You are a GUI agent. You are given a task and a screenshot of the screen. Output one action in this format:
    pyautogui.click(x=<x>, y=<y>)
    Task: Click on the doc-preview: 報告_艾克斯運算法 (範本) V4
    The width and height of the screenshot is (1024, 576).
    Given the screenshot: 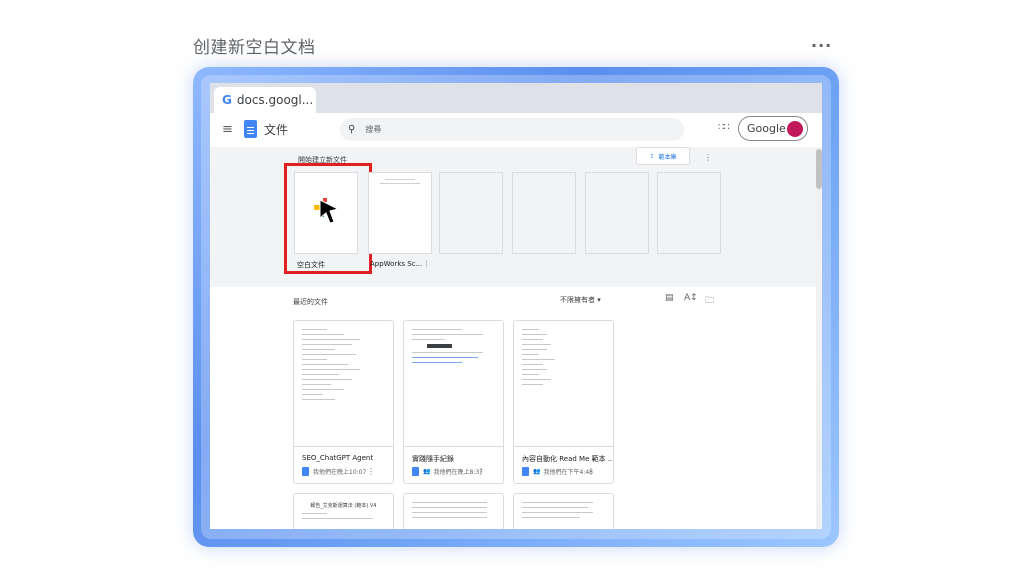 What is the action you would take?
    pyautogui.click(x=343, y=511)
    